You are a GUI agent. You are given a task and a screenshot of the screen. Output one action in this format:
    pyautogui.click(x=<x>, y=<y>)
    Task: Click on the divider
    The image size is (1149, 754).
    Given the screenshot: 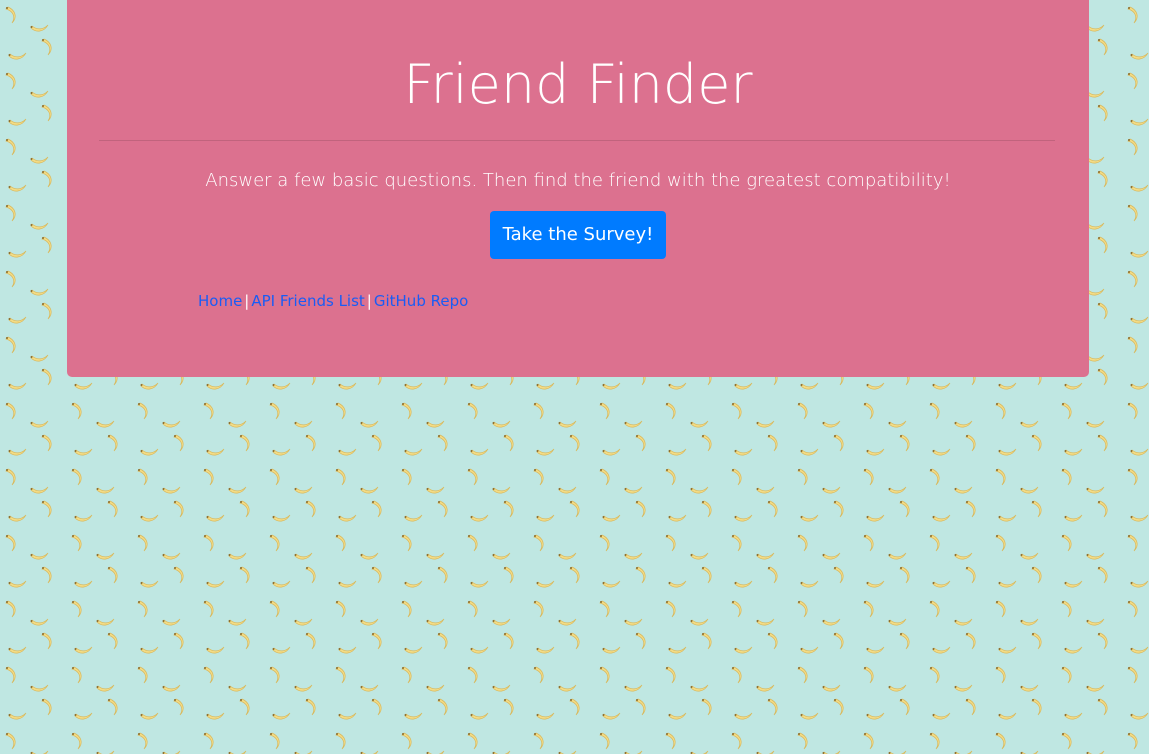 What is the action you would take?
    pyautogui.click(x=577, y=140)
    